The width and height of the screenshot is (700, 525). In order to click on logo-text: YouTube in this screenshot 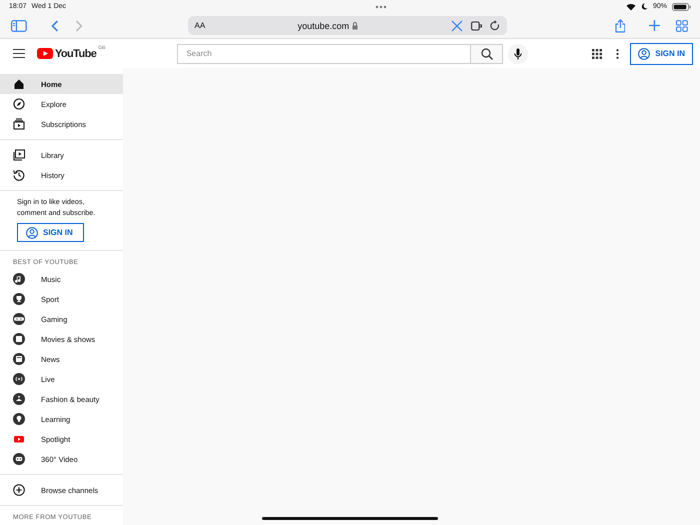, I will do `click(75, 54)`.